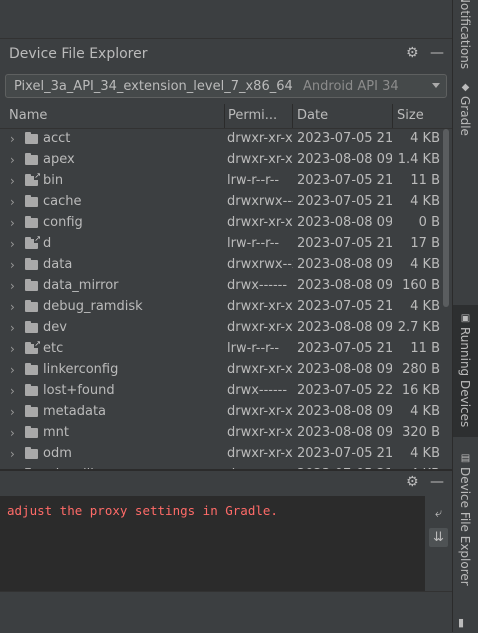 The image size is (478, 633). What do you see at coordinates (220, 328) in the screenshot?
I see `table-row: › dev drwxr-xr-x 2023-08-08 09: 2.7 KB` at bounding box center [220, 328].